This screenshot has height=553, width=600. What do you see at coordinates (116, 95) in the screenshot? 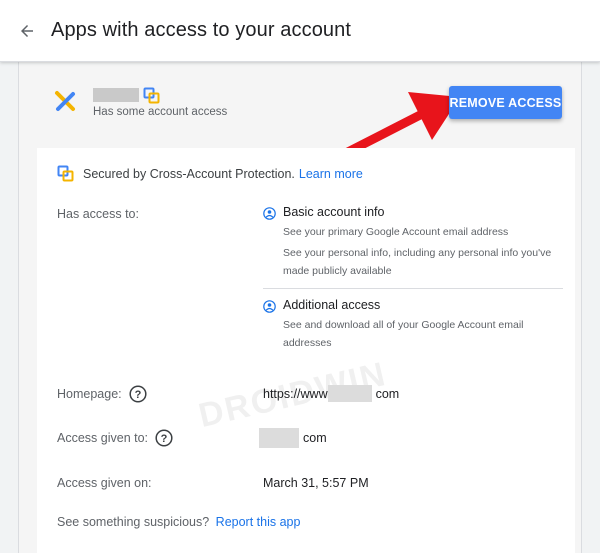
I see `app-name-redacted` at bounding box center [116, 95].